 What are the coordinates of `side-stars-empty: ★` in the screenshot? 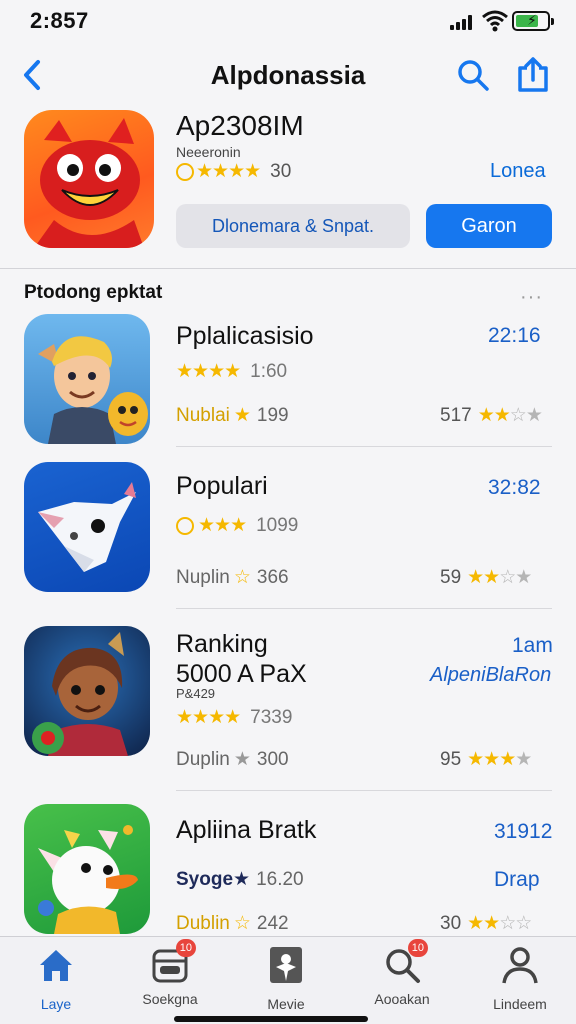 It's located at (523, 759).